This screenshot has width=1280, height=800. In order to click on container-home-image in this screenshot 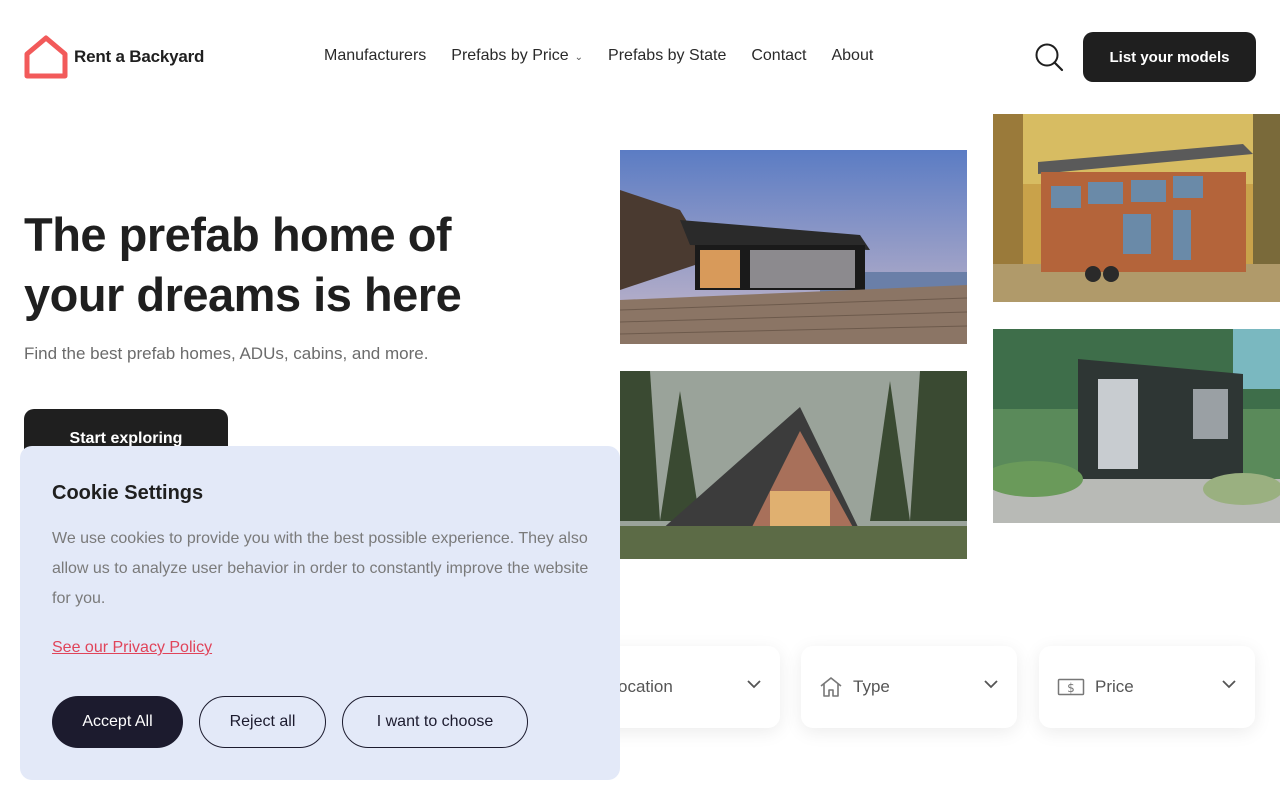, I will do `click(1136, 426)`.